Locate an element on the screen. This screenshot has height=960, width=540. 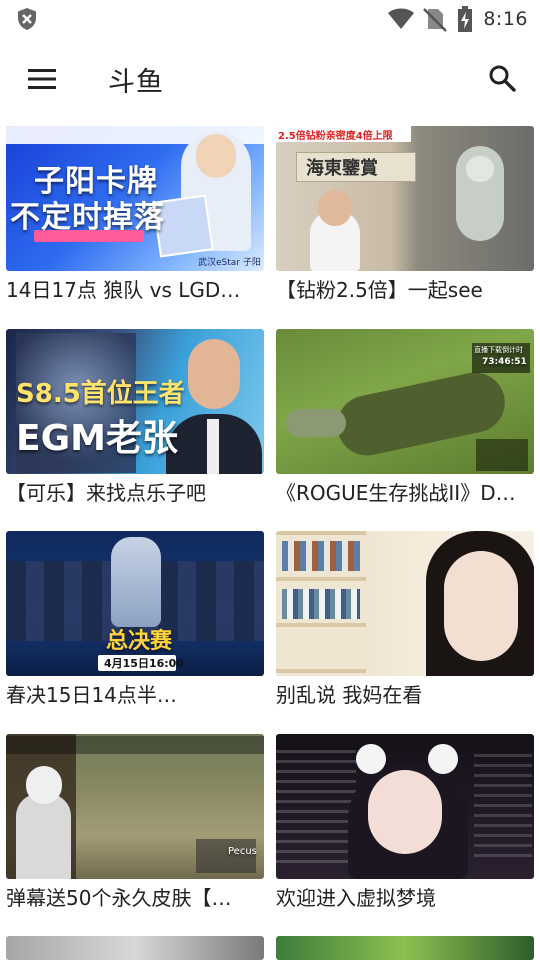
thumb-title: 总决赛 is located at coordinates (139, 641).